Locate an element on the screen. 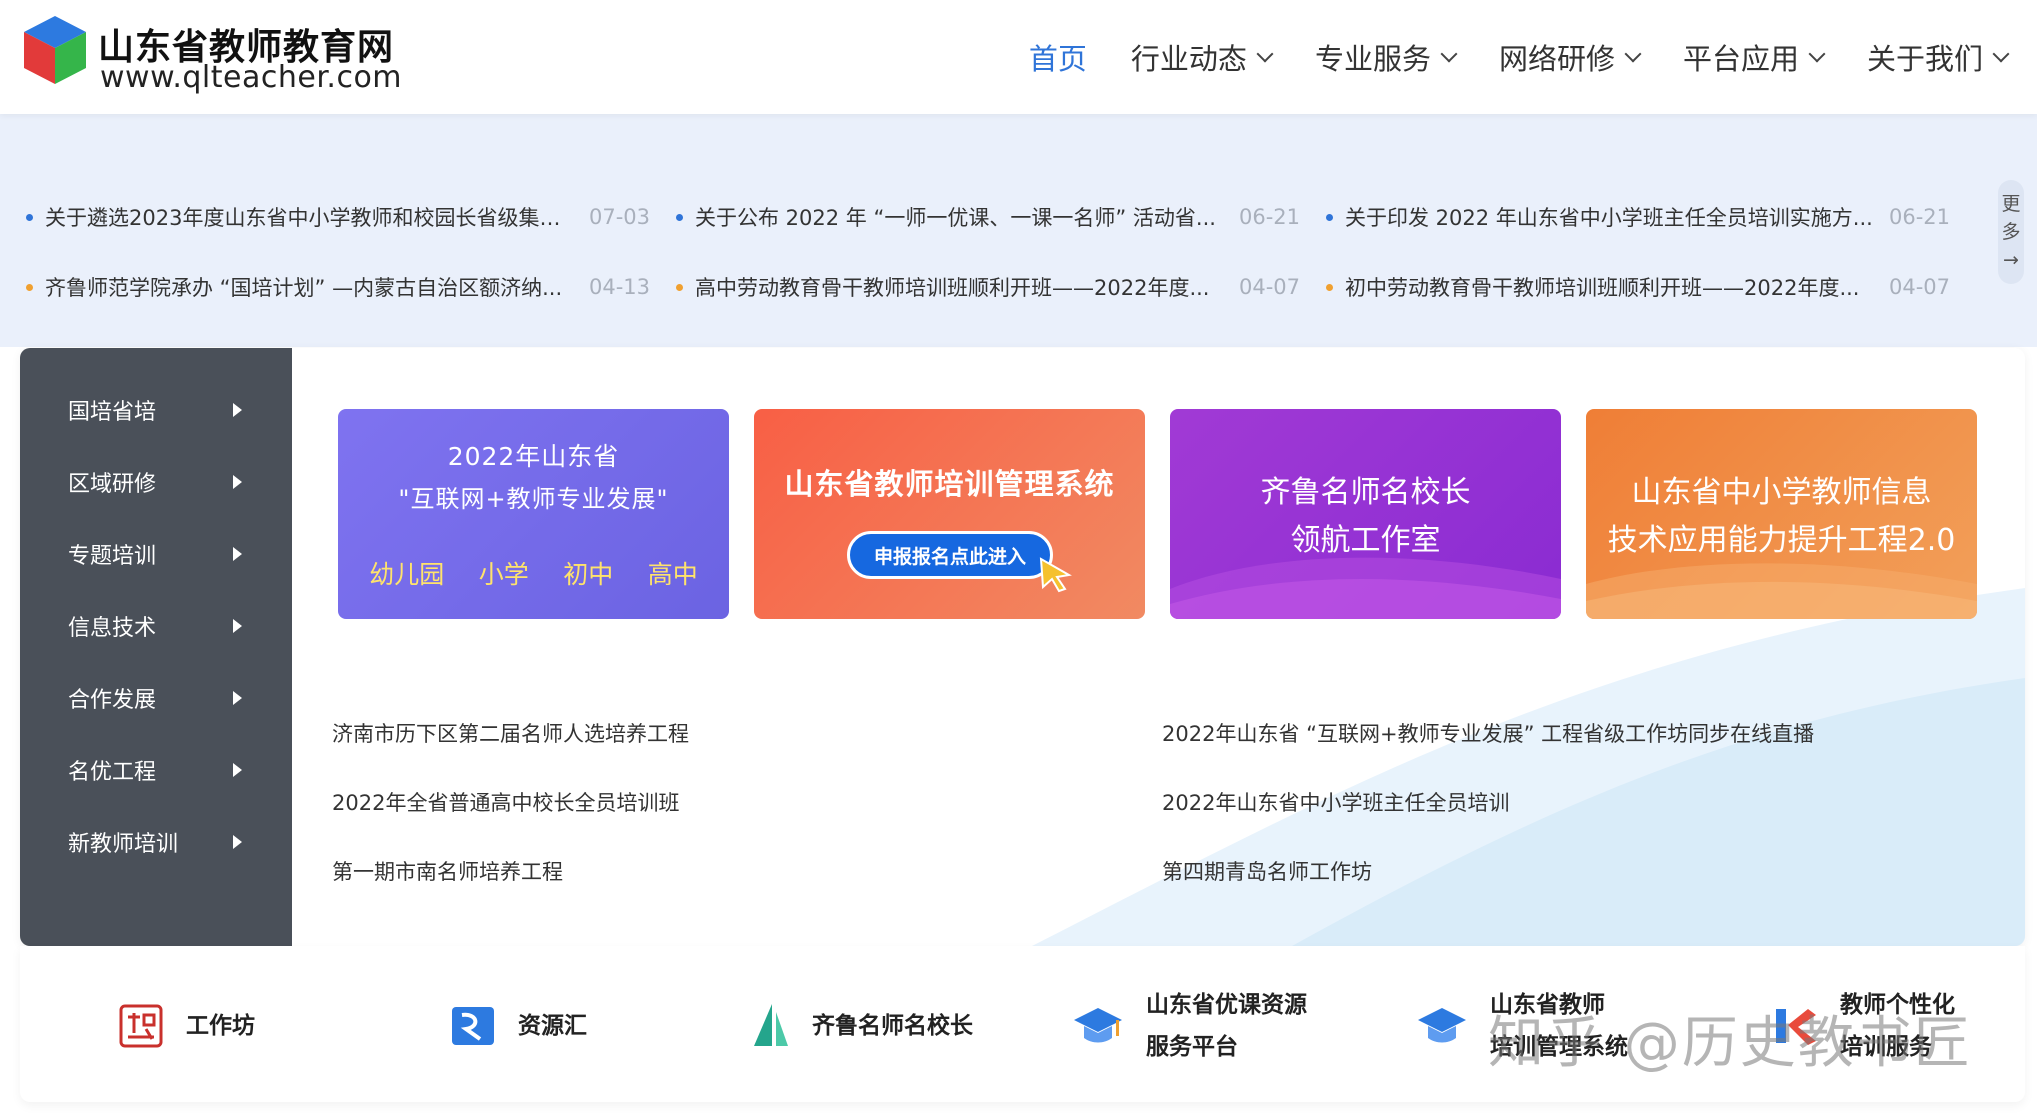  watermark-text: 知乎 @历史教书匠 is located at coordinates (1730, 1043).